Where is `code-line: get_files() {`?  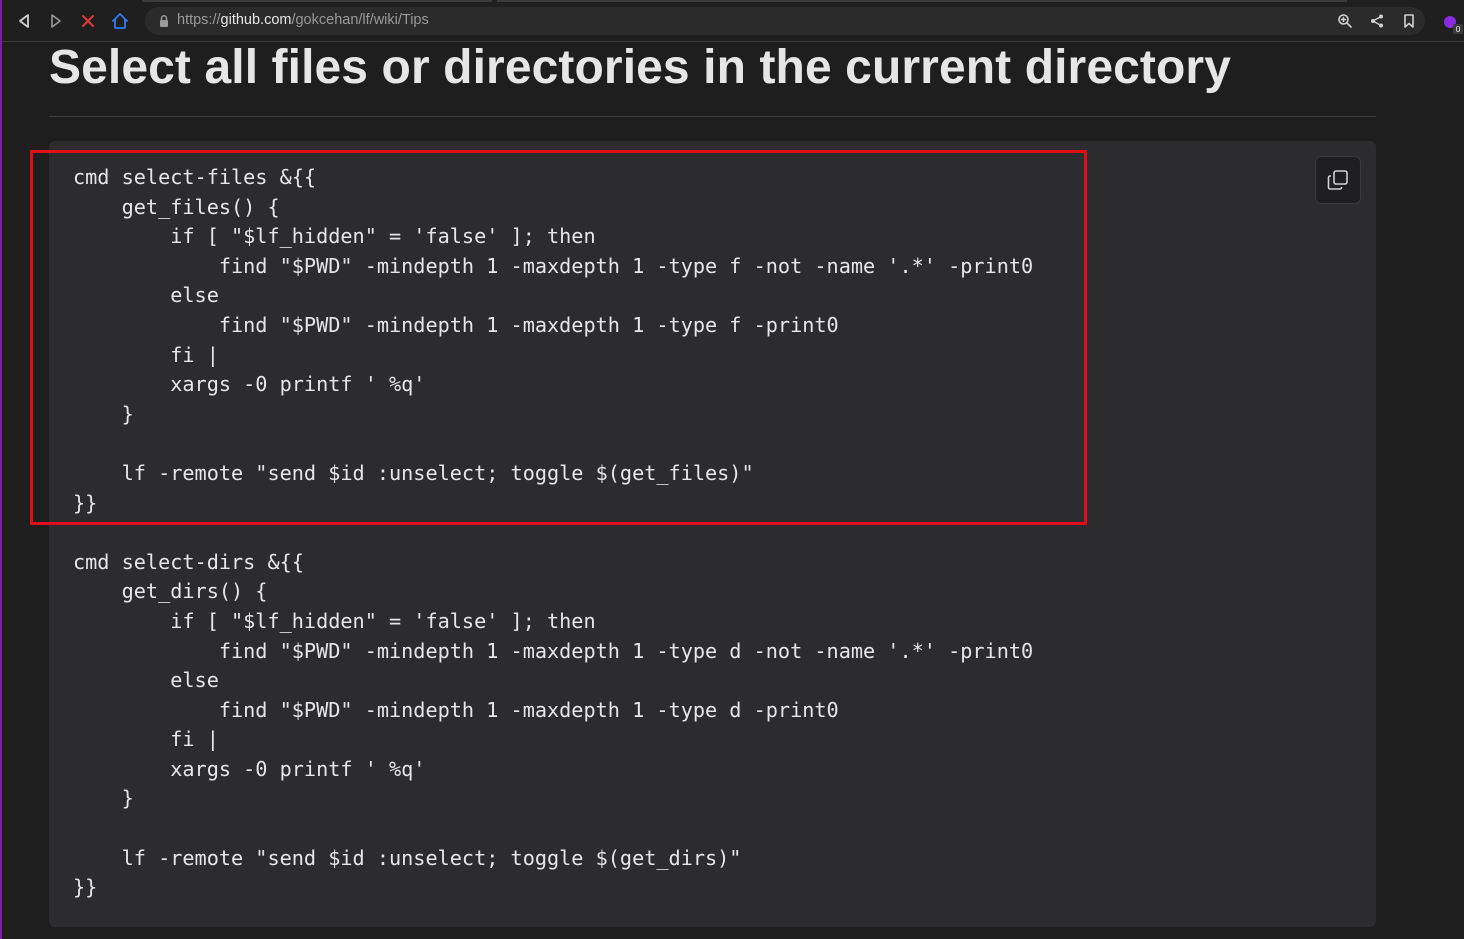
code-line: get_files() { is located at coordinates (176, 206).